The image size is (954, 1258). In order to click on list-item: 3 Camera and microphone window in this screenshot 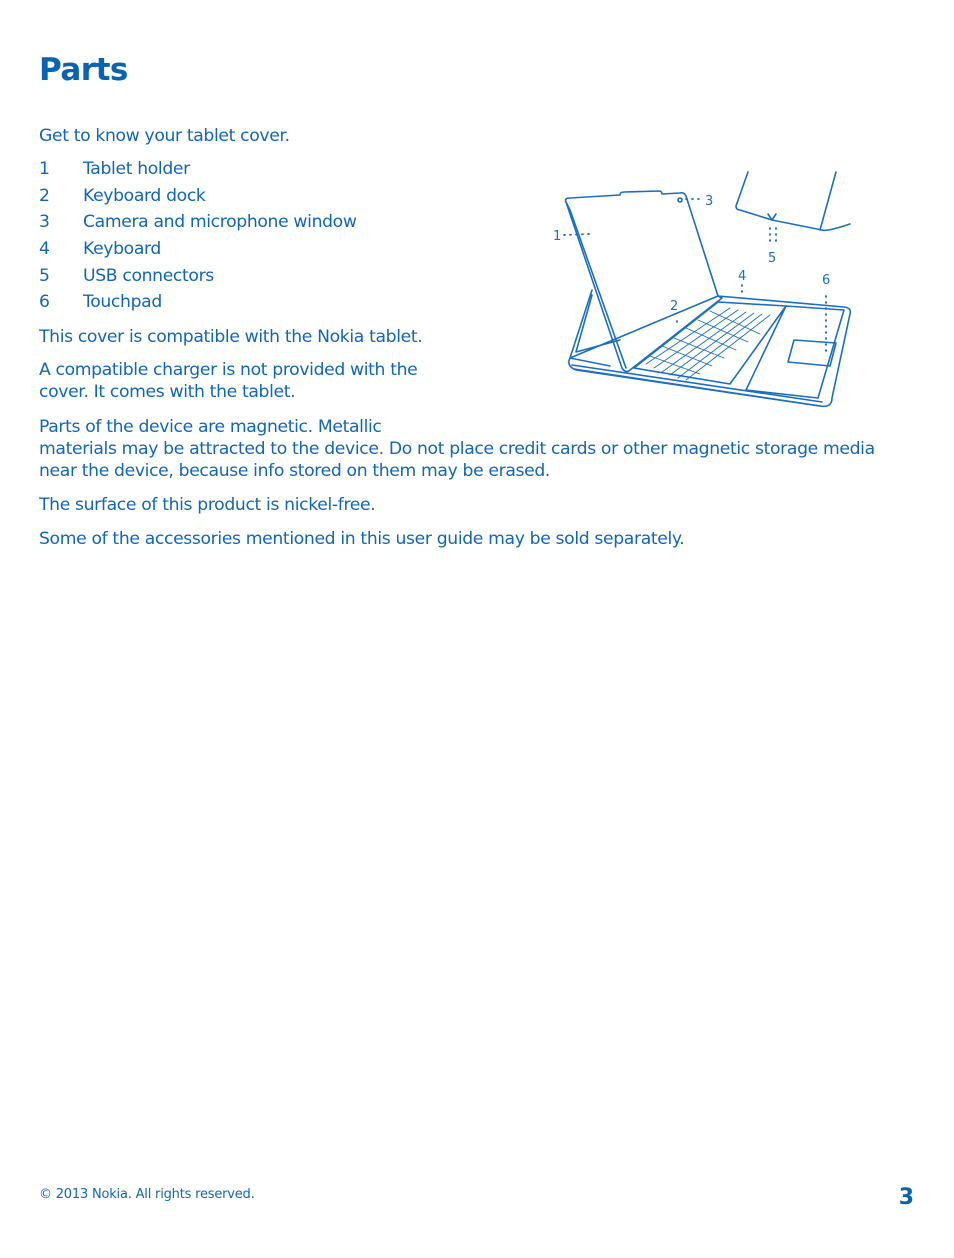, I will do `click(198, 224)`.